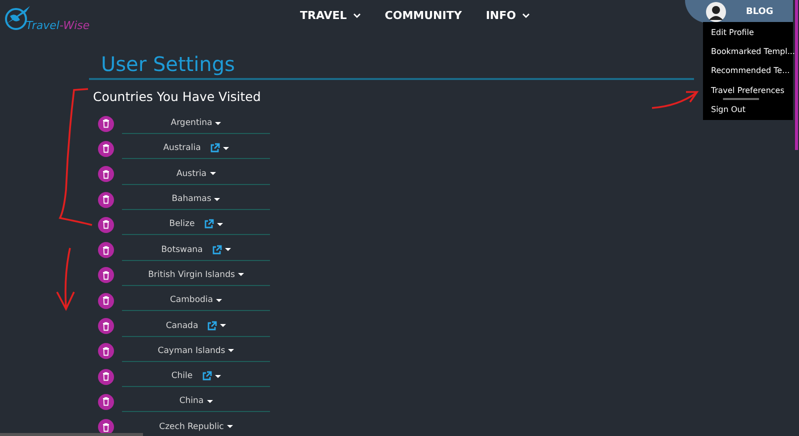 The image size is (799, 436). Describe the element at coordinates (748, 110) in the screenshot. I see `menu-item: Sign Out` at that location.